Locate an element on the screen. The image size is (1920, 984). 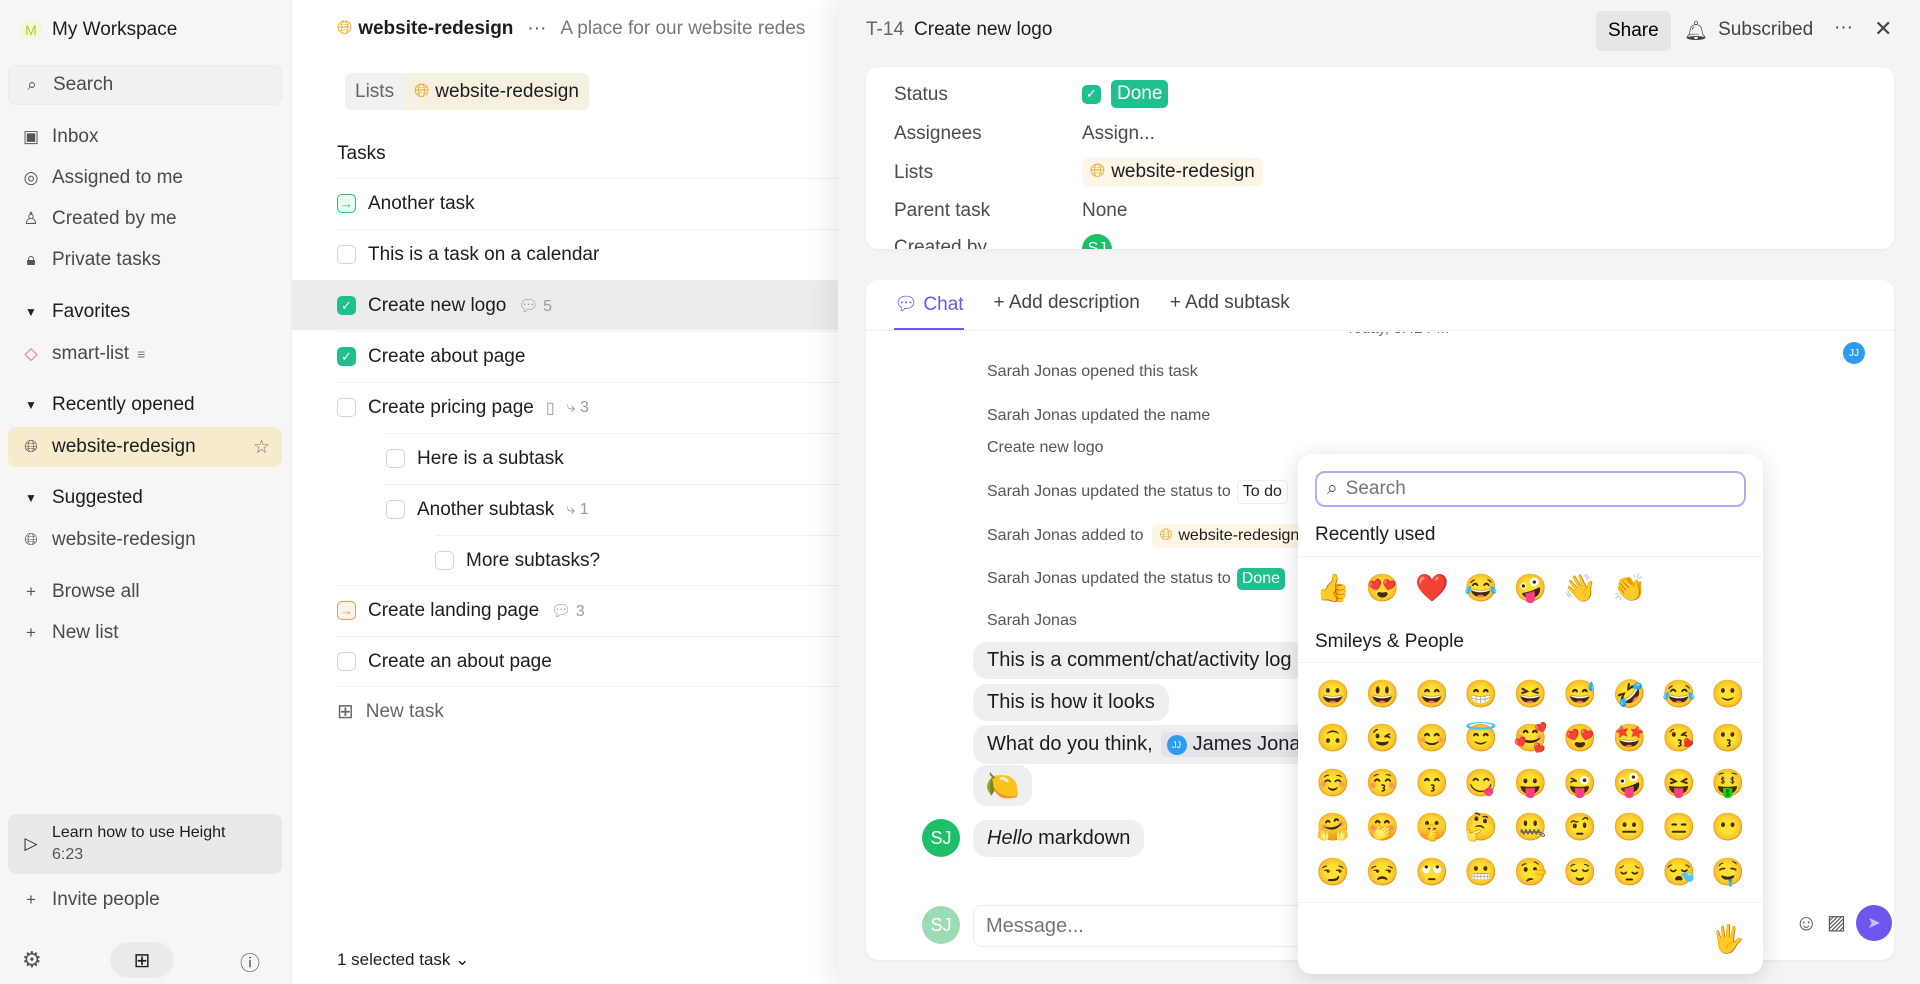
emoji-button: 😒 is located at coordinates (1382, 872).